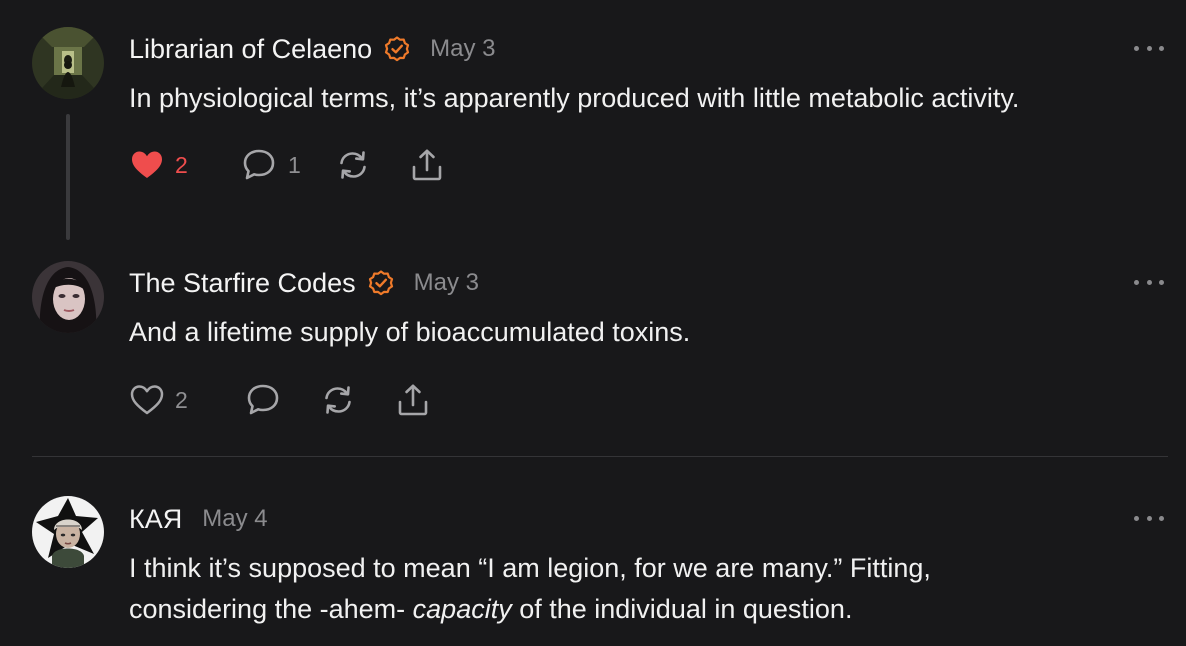  I want to click on divider, so click(600, 456).